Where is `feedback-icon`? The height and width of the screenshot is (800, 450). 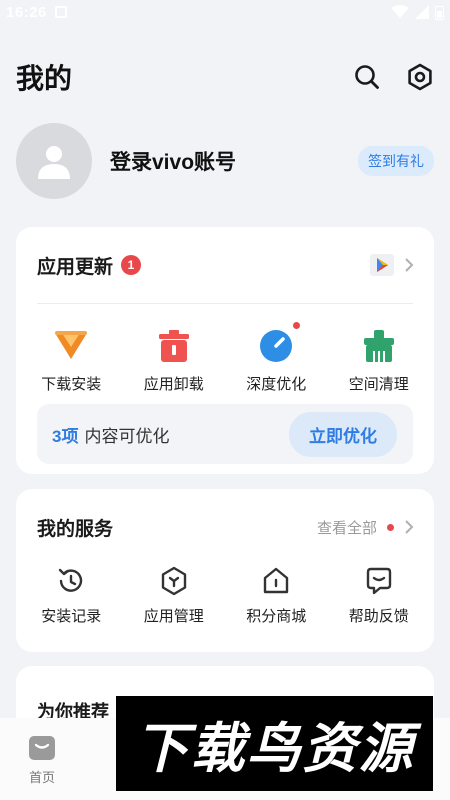 feedback-icon is located at coordinates (378, 581).